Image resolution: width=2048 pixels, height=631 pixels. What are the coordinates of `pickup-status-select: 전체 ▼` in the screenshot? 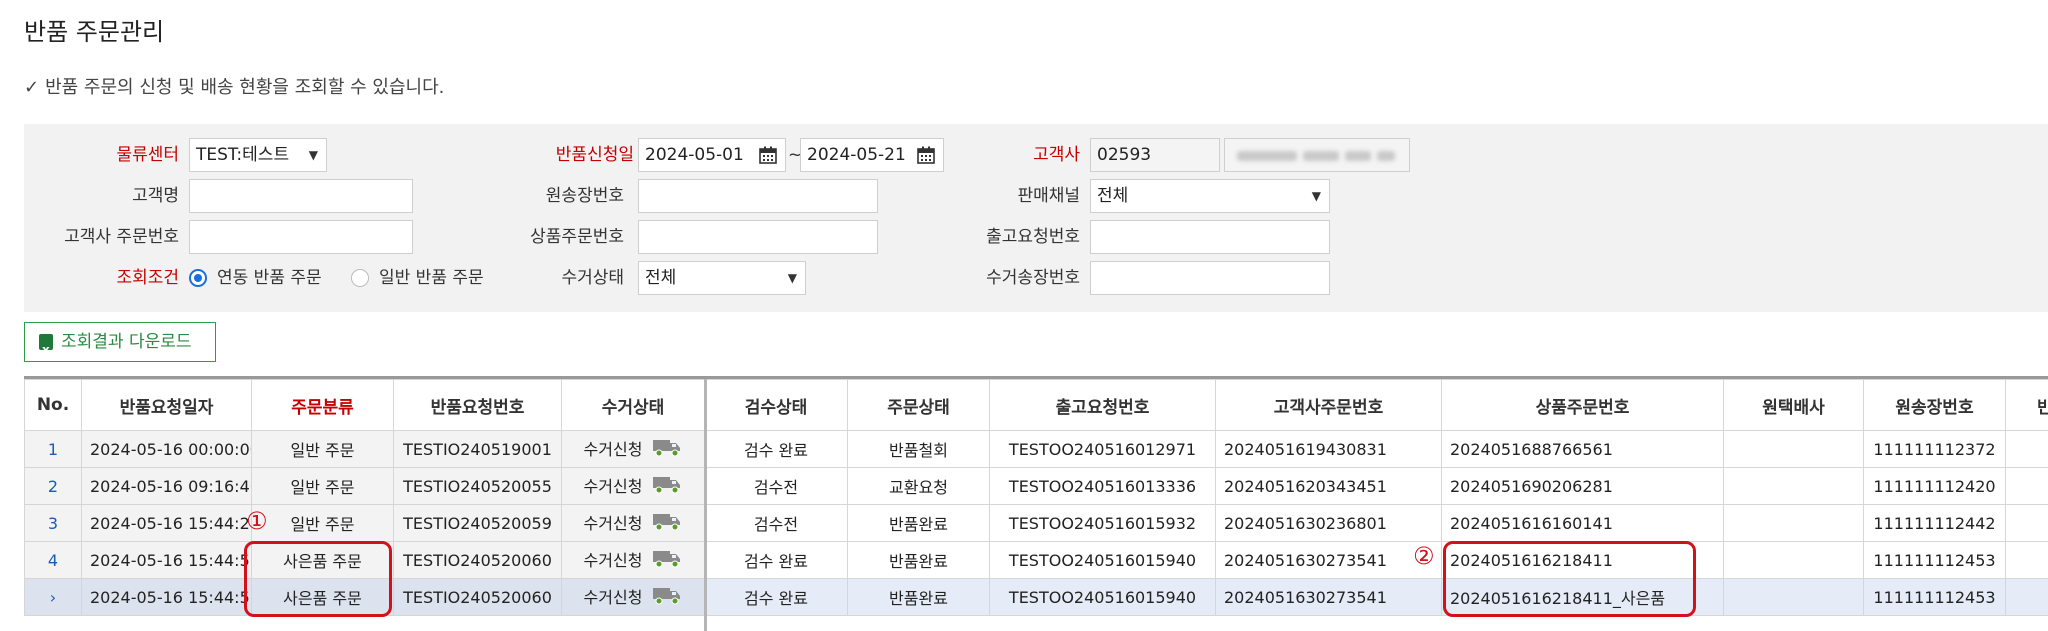 It's located at (722, 278).